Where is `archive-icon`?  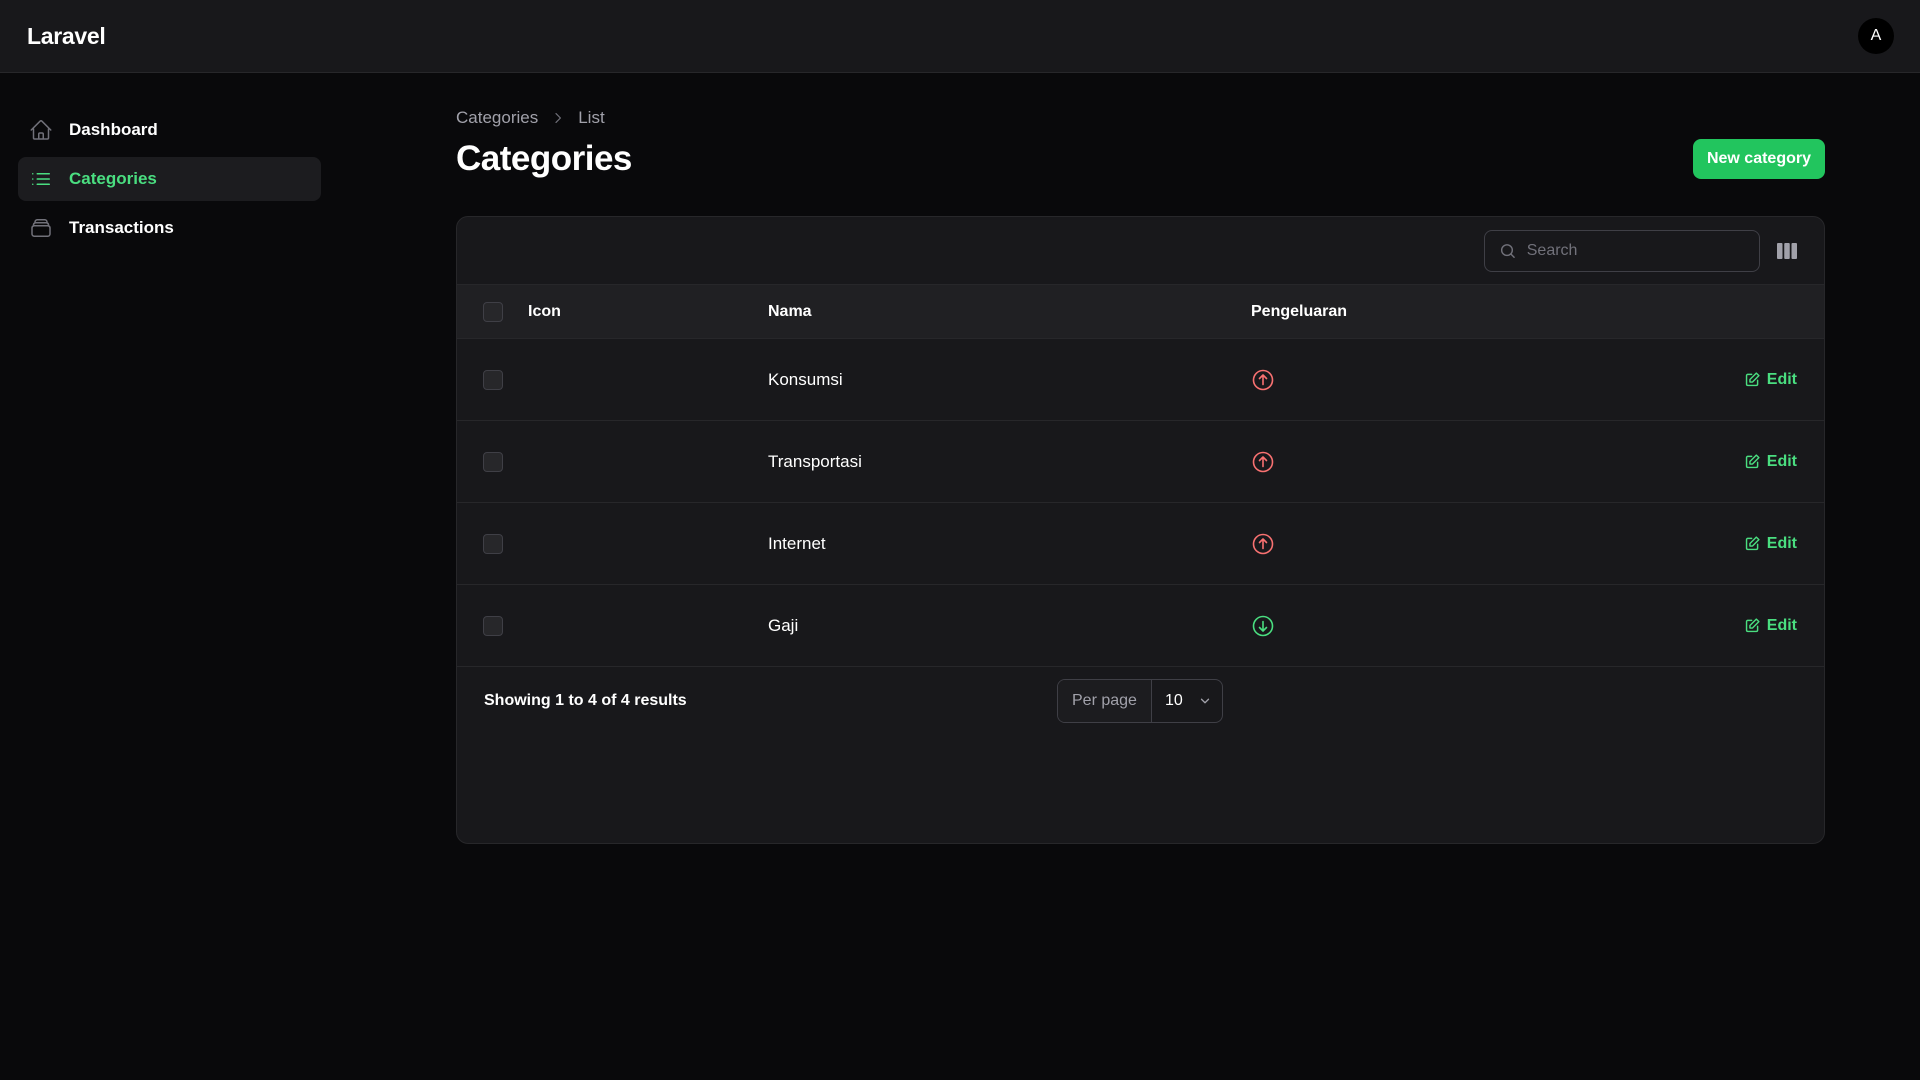
archive-icon is located at coordinates (41, 228).